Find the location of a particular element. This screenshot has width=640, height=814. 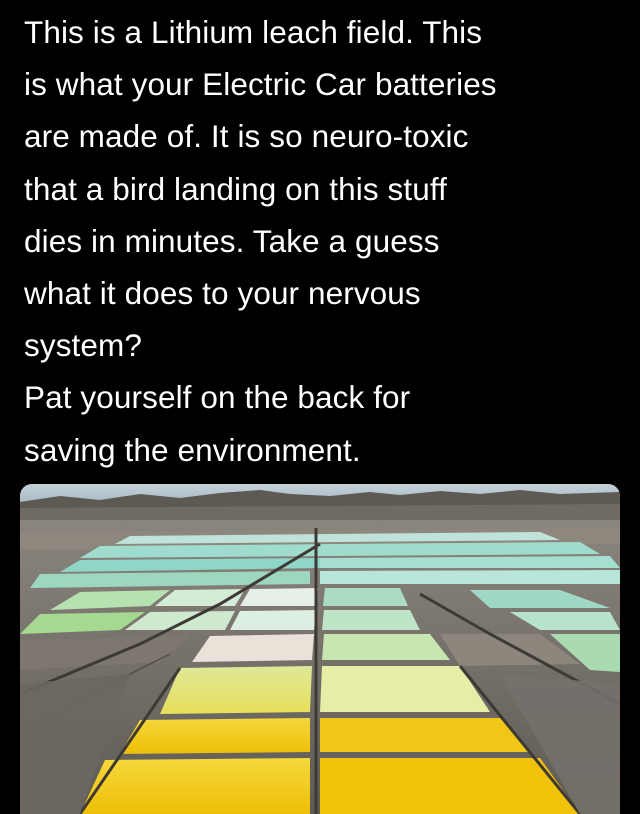

tweet-text-line: that a bird landing on this stuff is located at coordinates (235, 188).